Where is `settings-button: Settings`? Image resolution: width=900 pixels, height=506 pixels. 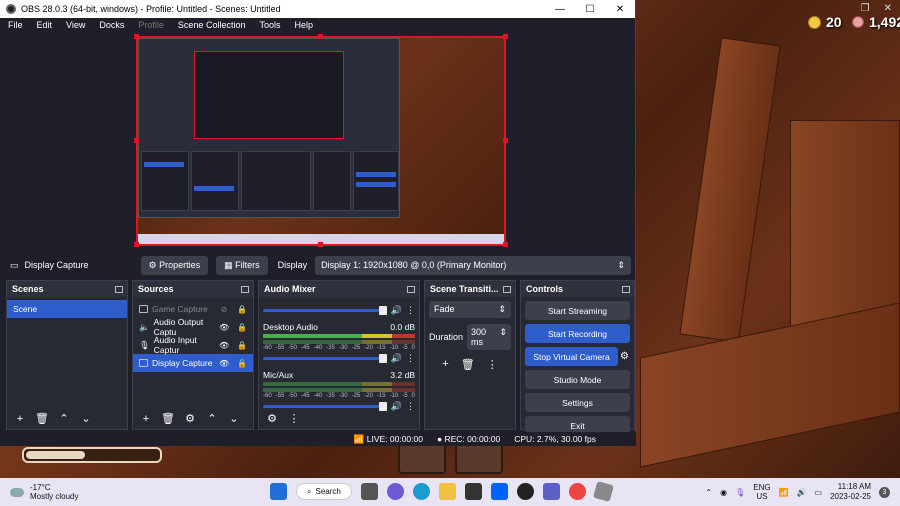 settings-button: Settings is located at coordinates (577, 402).